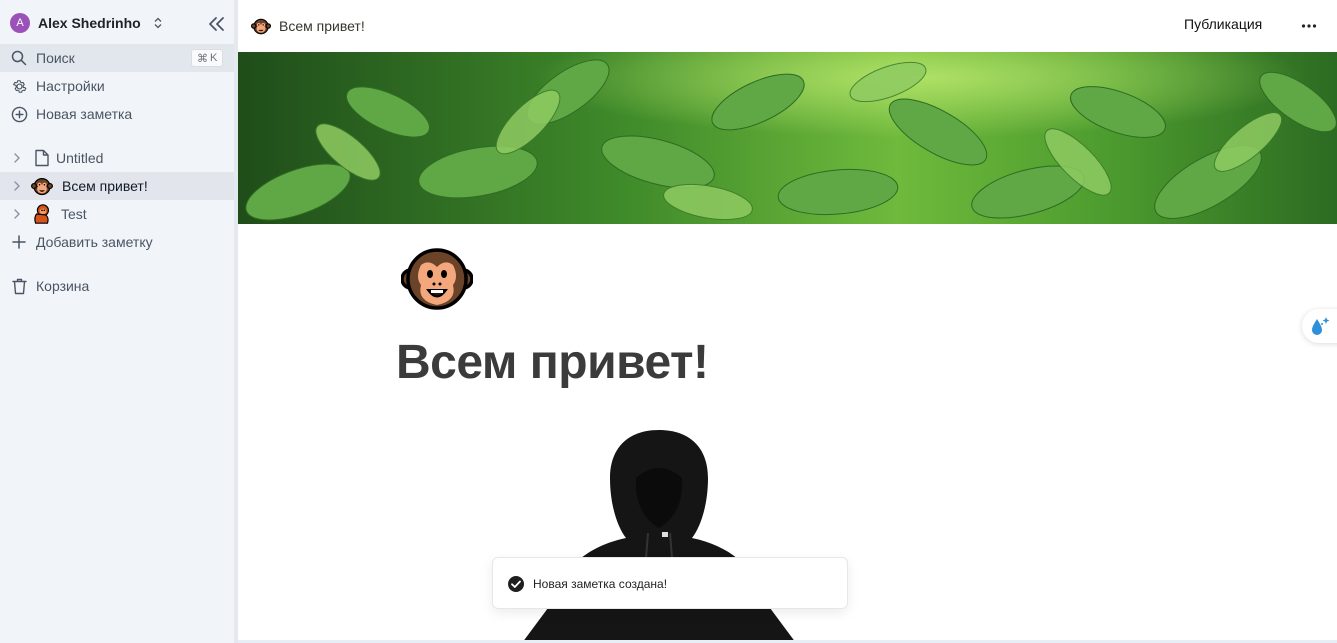 The width and height of the screenshot is (1337, 643). Describe the element at coordinates (19, 286) in the screenshot. I see `trash-icon` at that location.